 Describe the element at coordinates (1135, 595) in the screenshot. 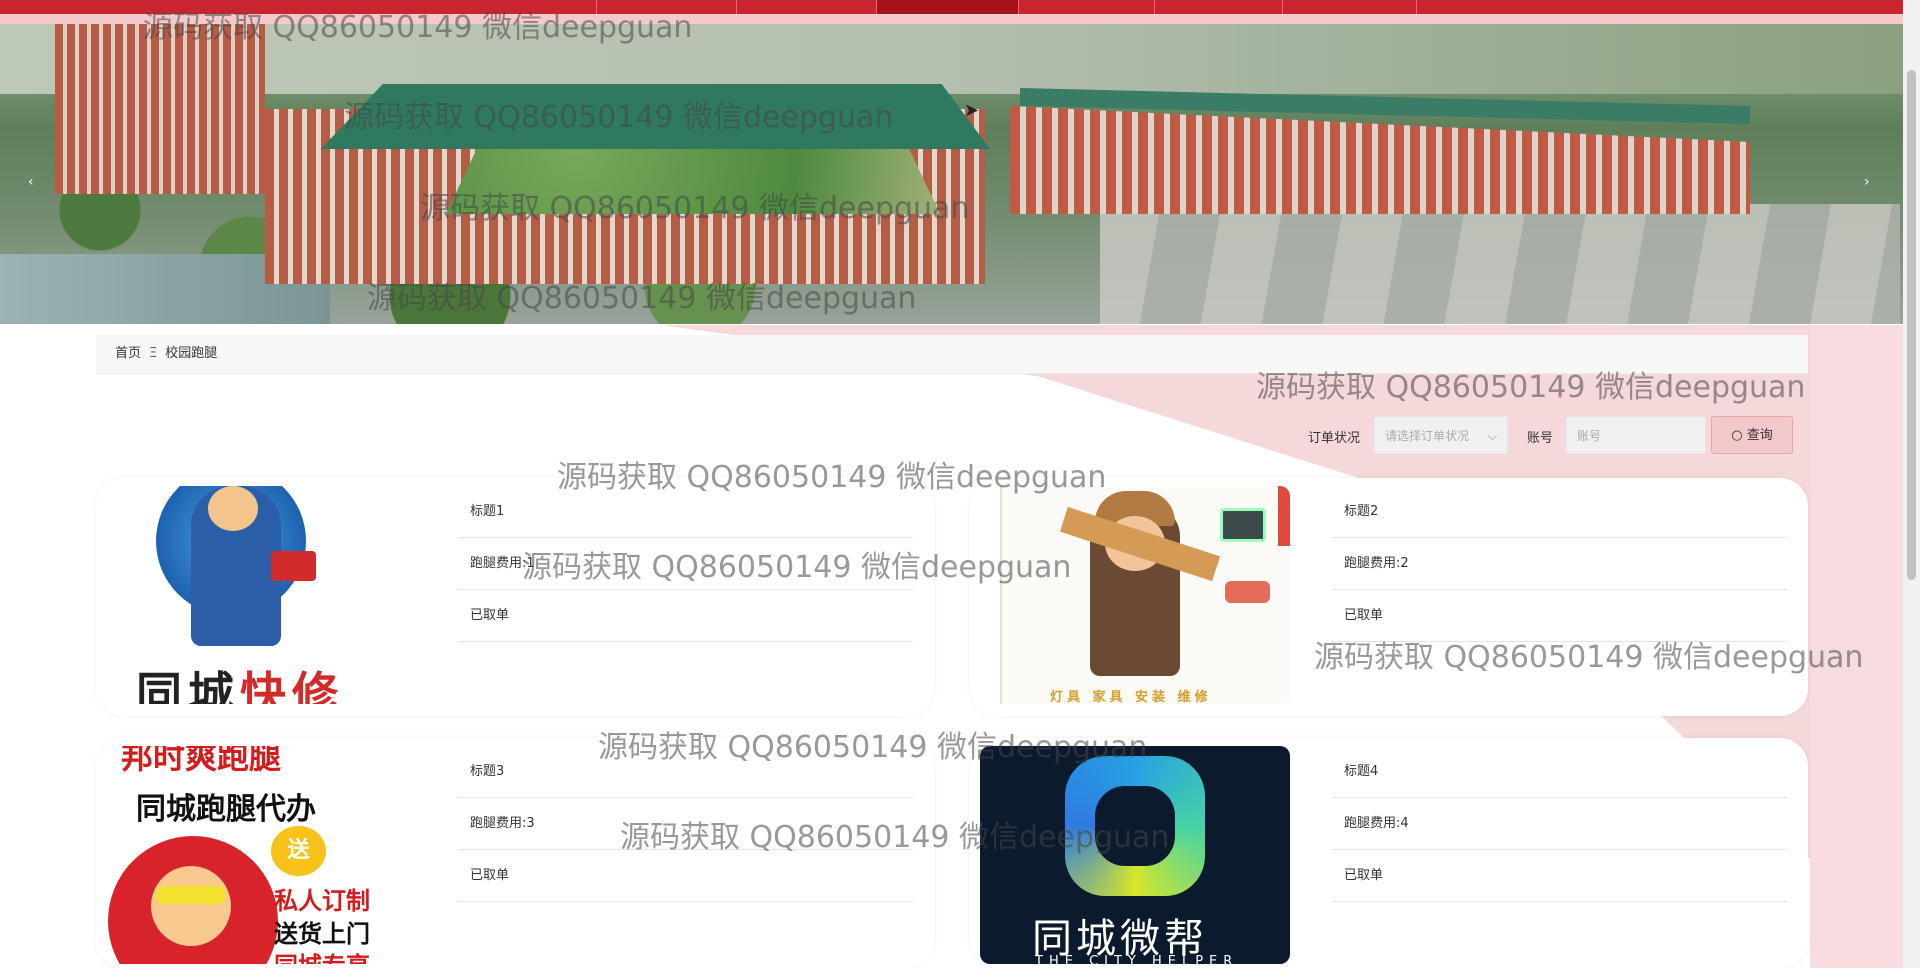

I see `card-image: 灯具 家具 安装 维修` at that location.